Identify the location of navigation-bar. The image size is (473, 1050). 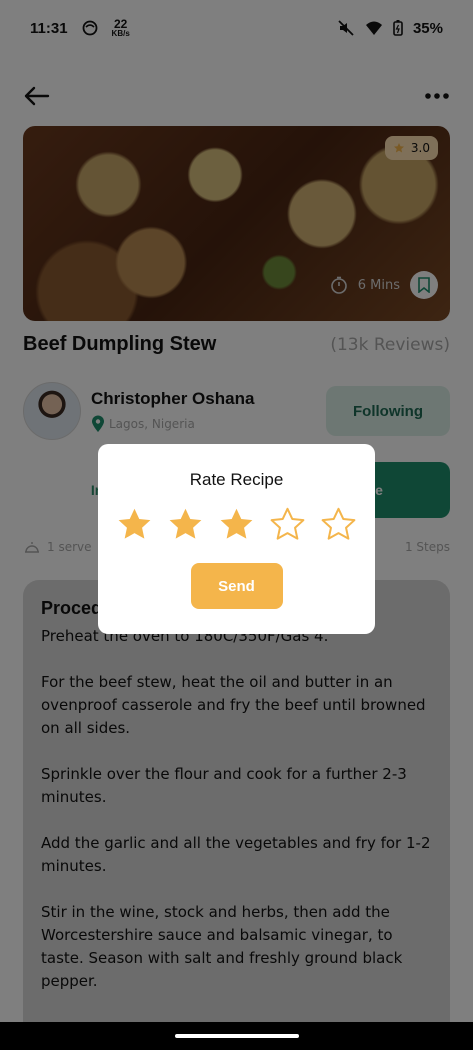
(236, 1036).